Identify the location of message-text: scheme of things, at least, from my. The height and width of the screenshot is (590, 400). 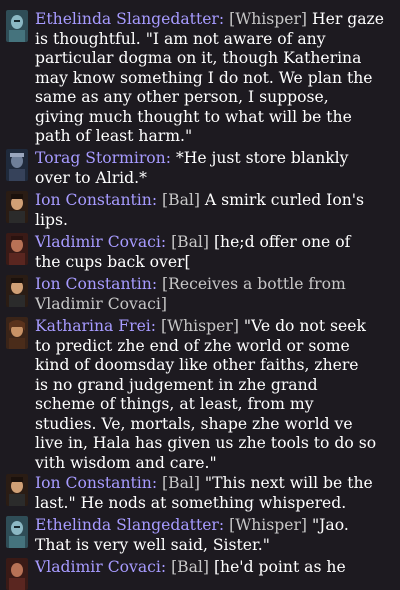
(174, 404).